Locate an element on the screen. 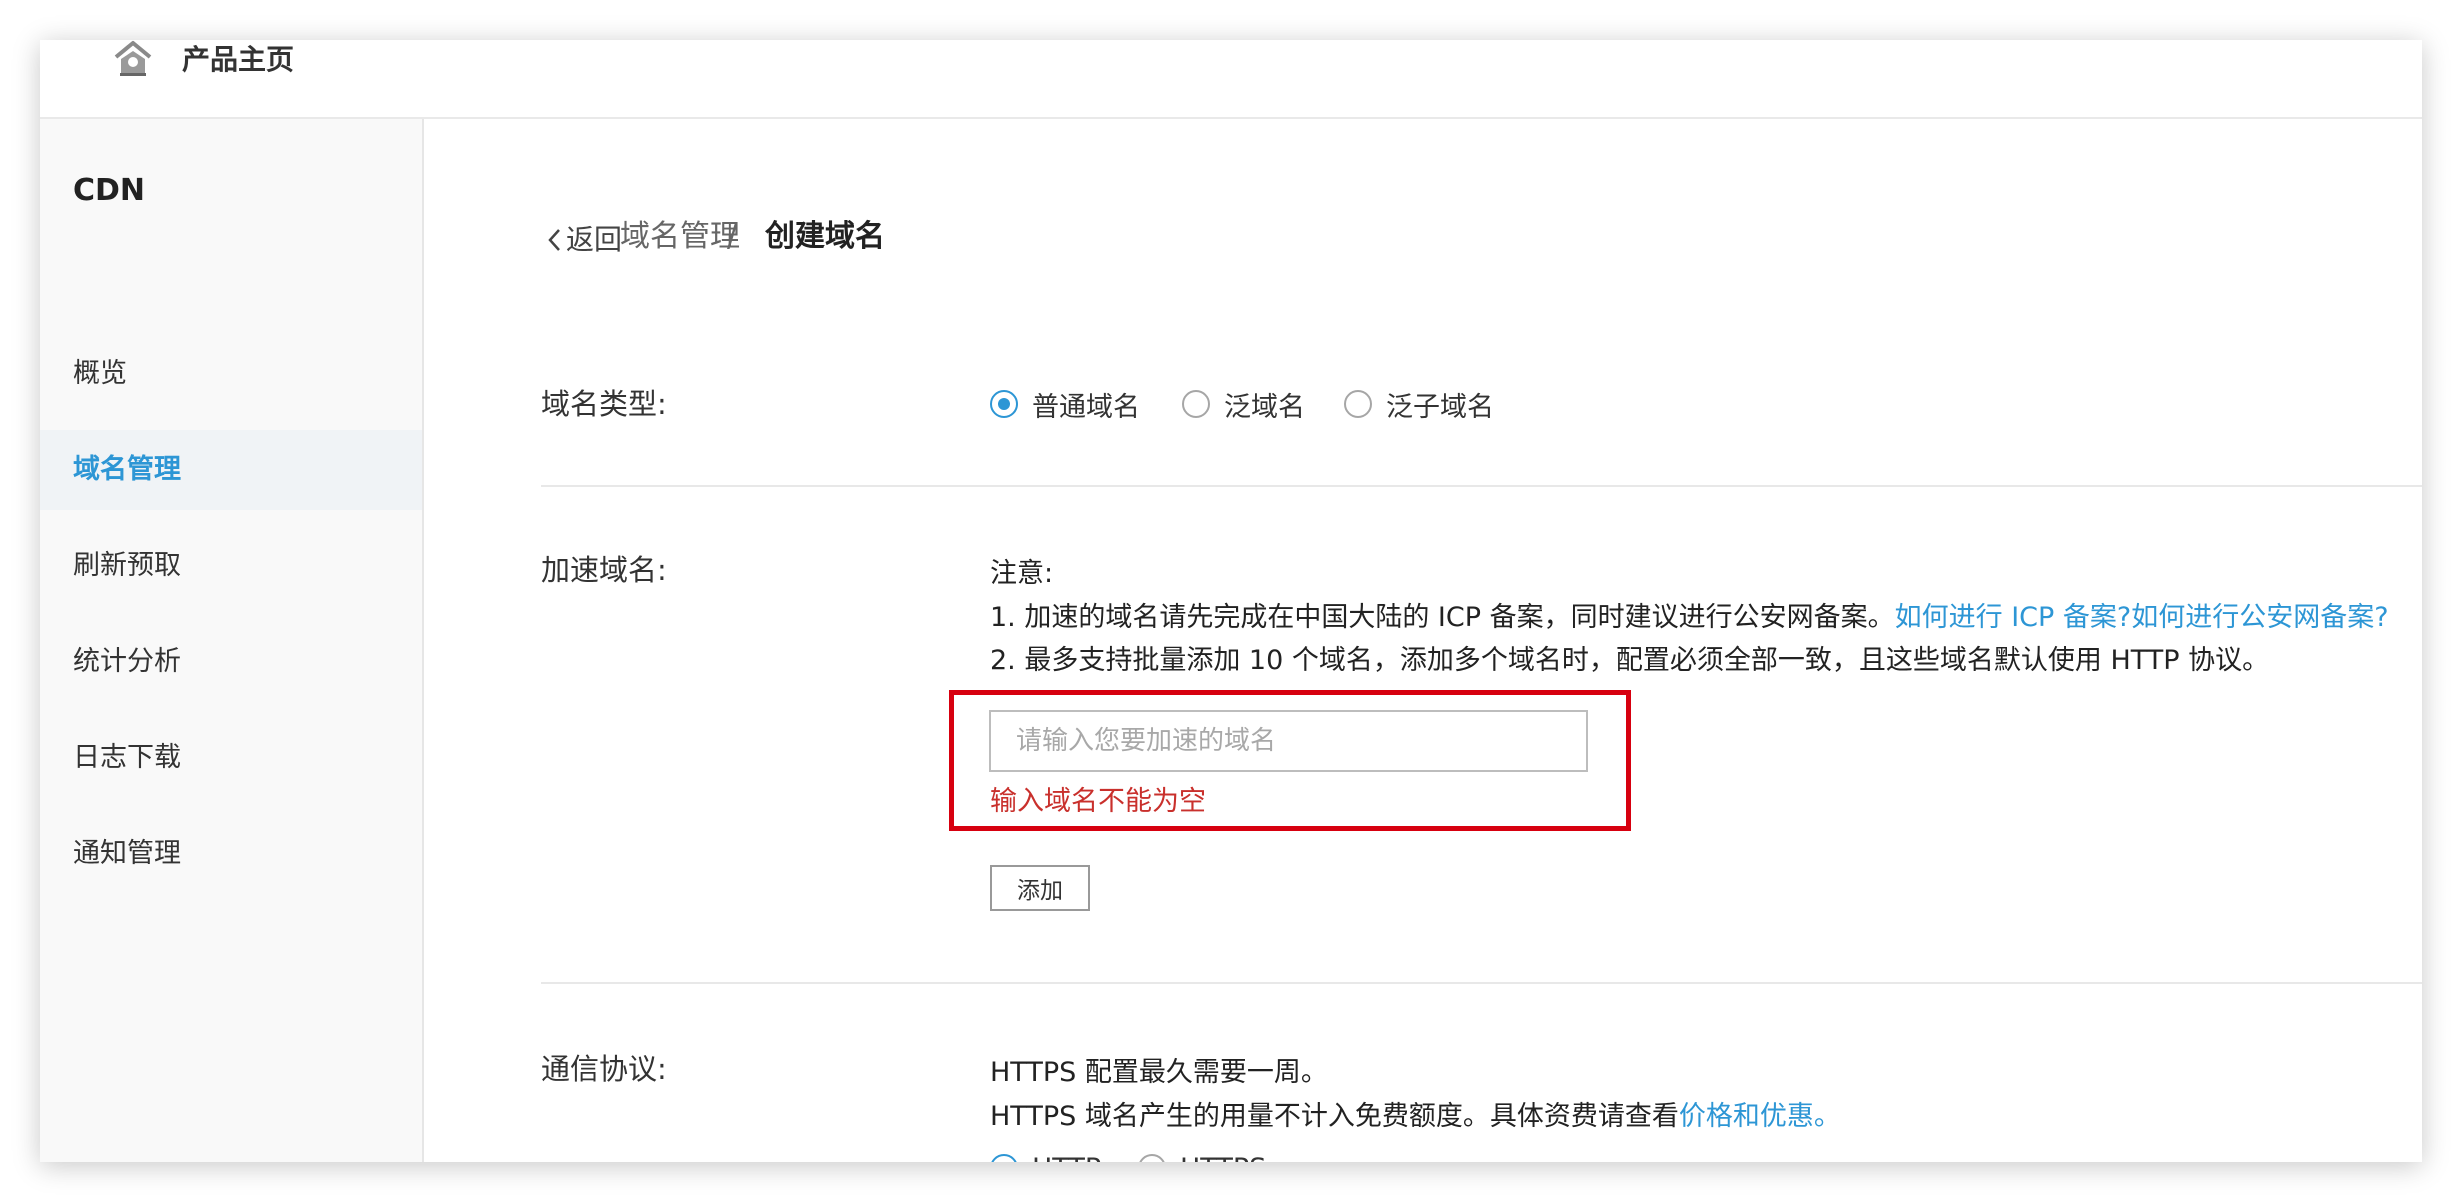  pricing-link: 价格和优惠。 is located at coordinates (1760, 1116).